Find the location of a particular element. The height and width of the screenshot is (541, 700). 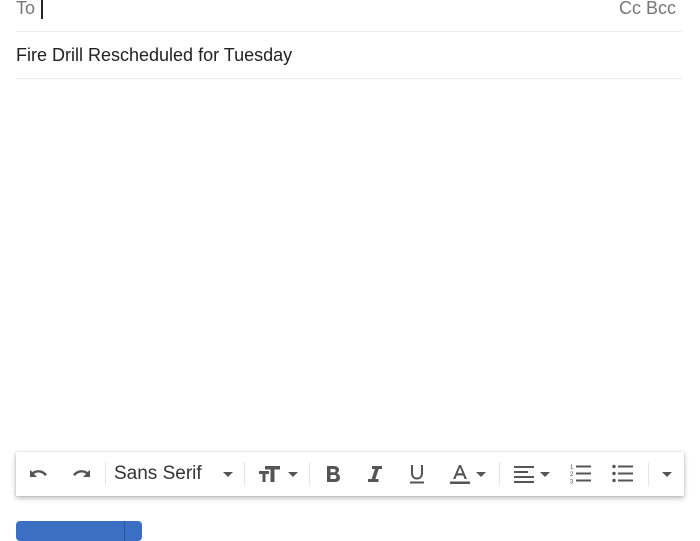

to-label: To is located at coordinates (26, 9).